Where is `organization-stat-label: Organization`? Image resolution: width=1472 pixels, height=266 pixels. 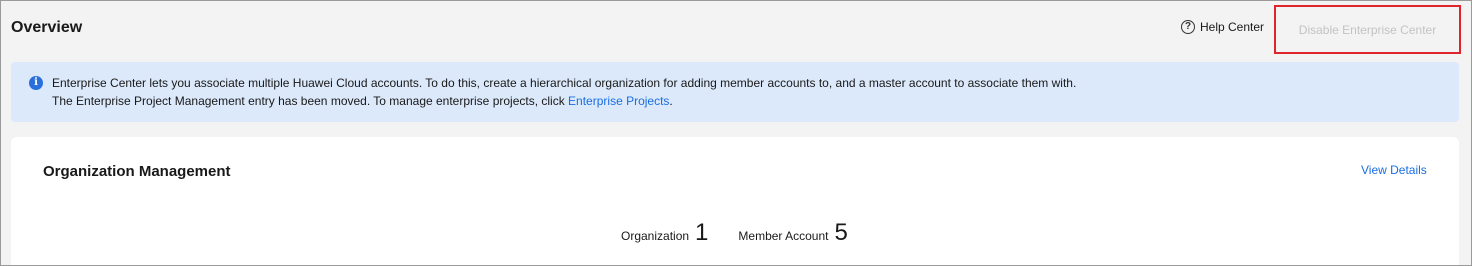
organization-stat-label: Organization is located at coordinates (655, 236).